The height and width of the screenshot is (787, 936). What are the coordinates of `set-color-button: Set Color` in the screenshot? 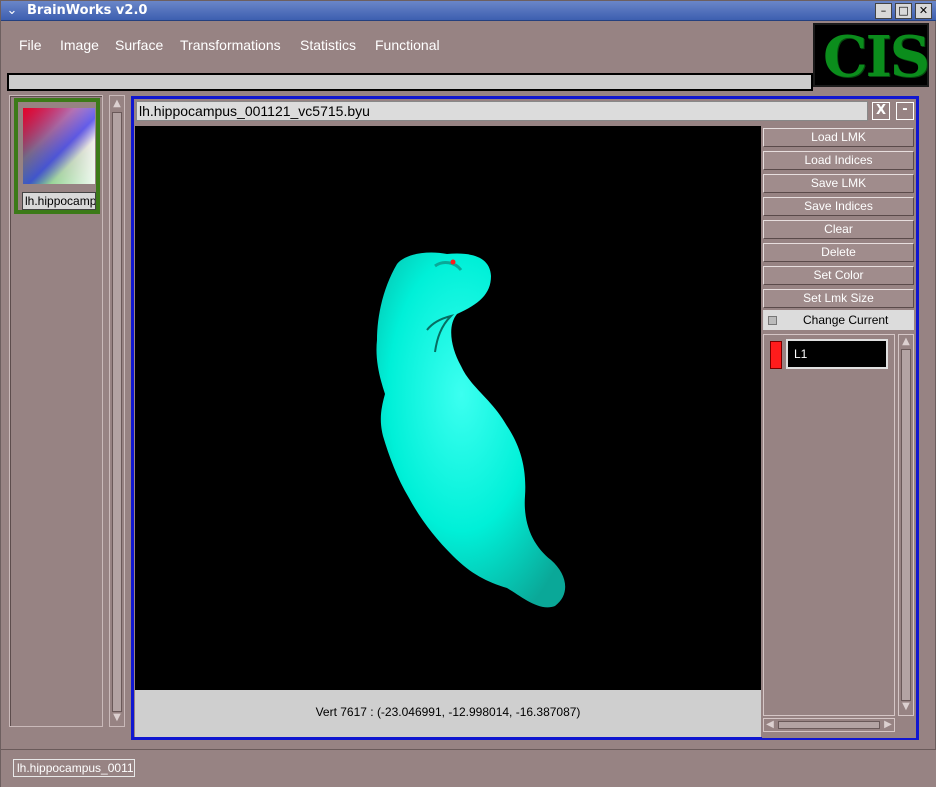 It's located at (838, 275).